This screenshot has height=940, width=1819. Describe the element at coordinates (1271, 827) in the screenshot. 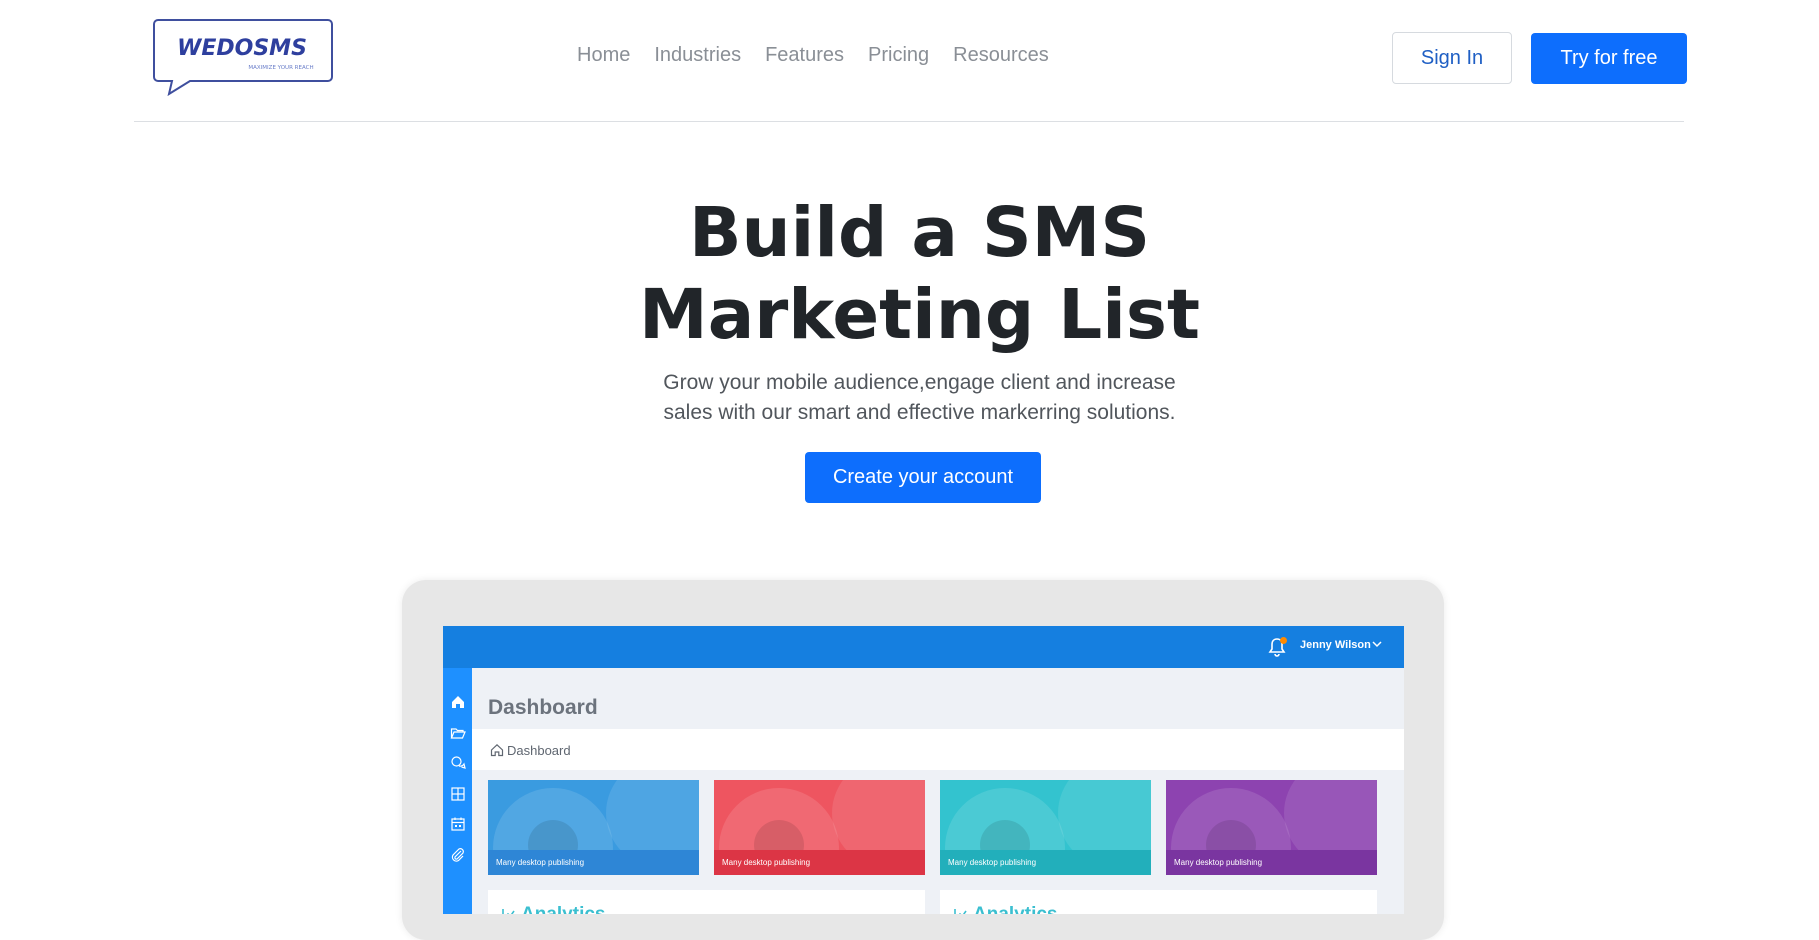

I see `stat-card-purple: Many desktop publishing` at that location.